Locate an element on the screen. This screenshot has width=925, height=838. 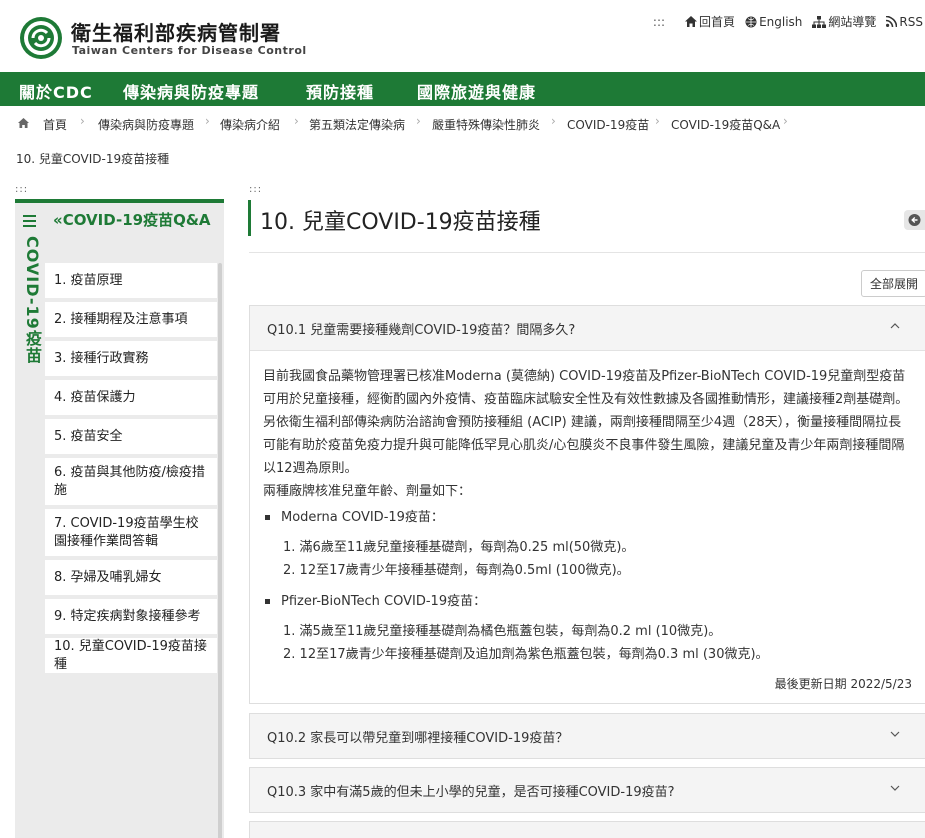
qa-question-toggle is located at coordinates (587, 830).